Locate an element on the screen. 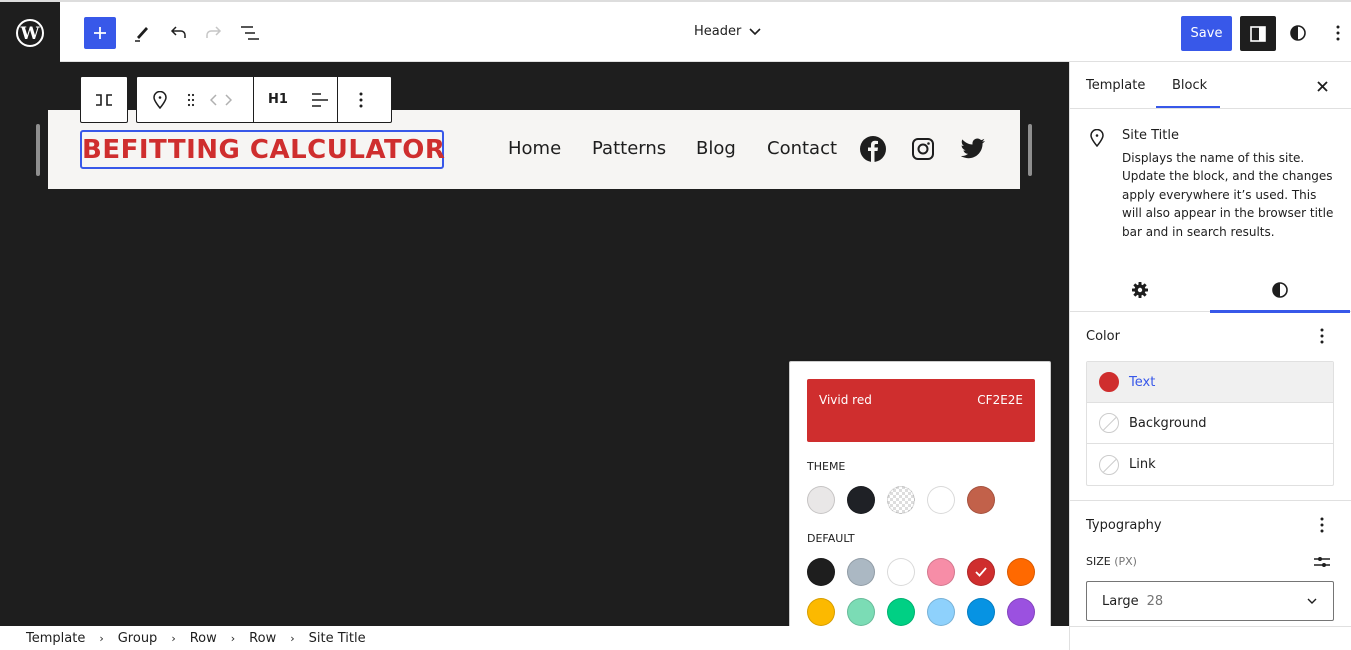 The image size is (1351, 650). instagram-icon is located at coordinates (923, 149).